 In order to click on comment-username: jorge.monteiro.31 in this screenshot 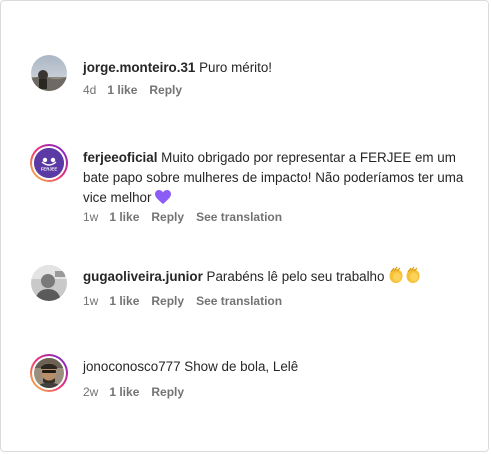, I will do `click(139, 67)`.